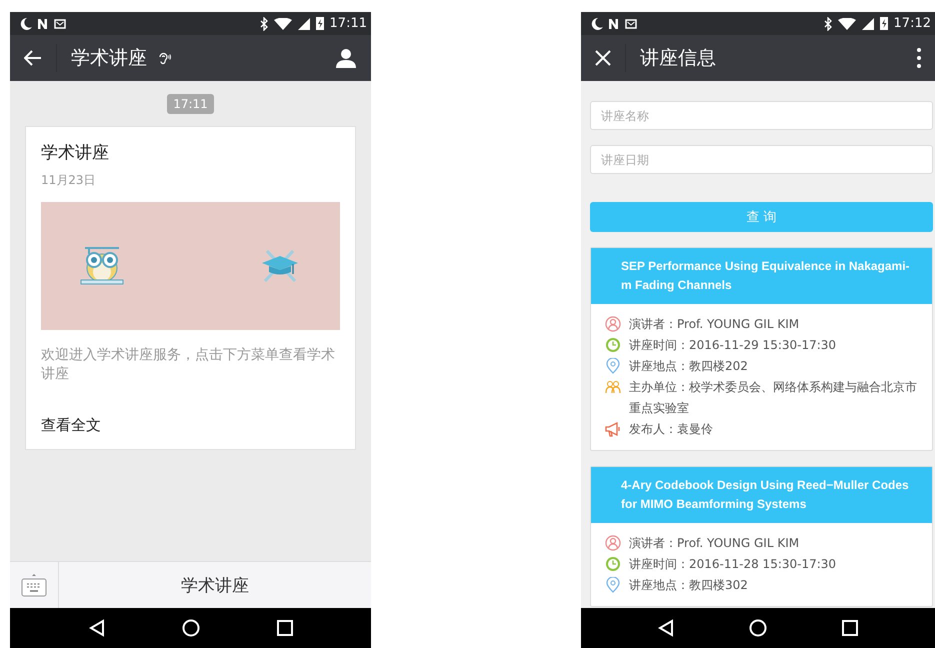 This screenshot has height=648, width=935. What do you see at coordinates (164, 58) in the screenshot?
I see `ear-icon` at bounding box center [164, 58].